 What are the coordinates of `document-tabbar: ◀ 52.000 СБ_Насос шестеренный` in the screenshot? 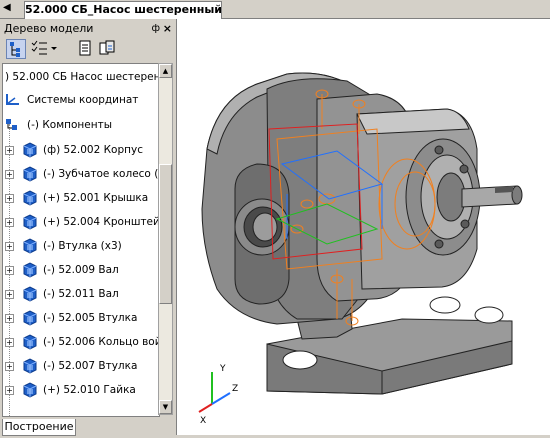 It's located at (275, 9).